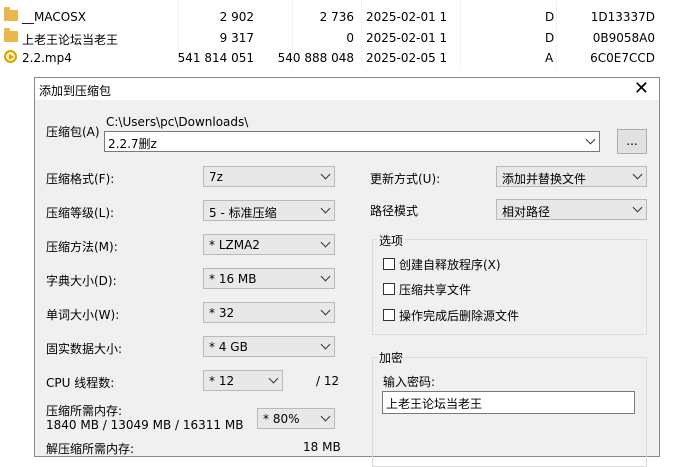 This screenshot has height=467, width=682. I want to click on video-file-icon, so click(10, 56).